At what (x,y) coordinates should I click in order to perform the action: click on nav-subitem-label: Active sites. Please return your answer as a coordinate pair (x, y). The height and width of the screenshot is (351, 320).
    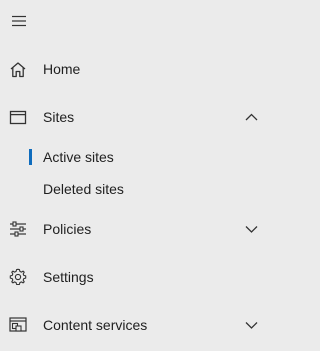
    Looking at the image, I should click on (78, 157).